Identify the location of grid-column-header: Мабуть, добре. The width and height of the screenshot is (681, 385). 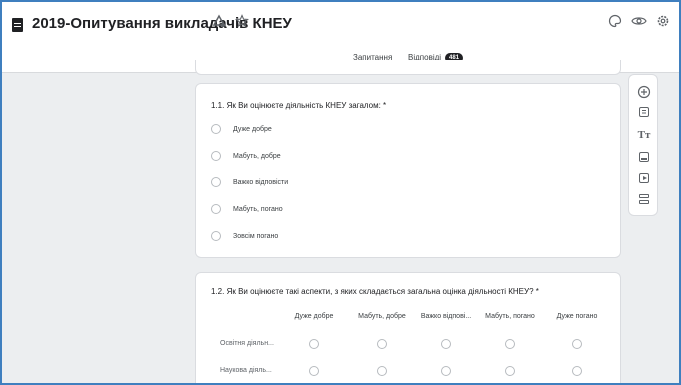
(382, 316).